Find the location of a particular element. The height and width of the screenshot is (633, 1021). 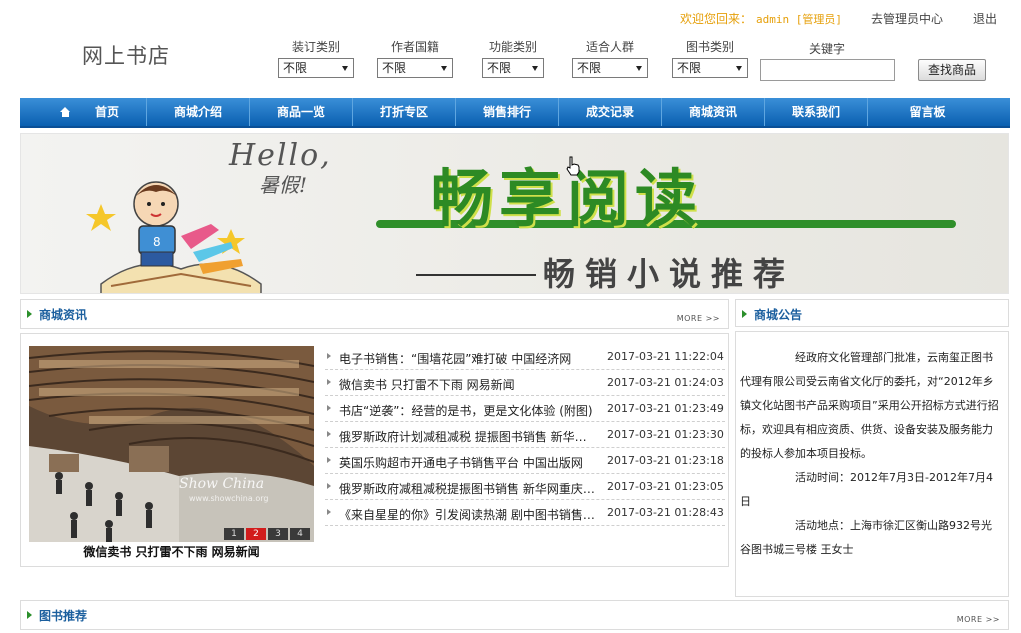

news-more-link: MORE >> is located at coordinates (698, 318).